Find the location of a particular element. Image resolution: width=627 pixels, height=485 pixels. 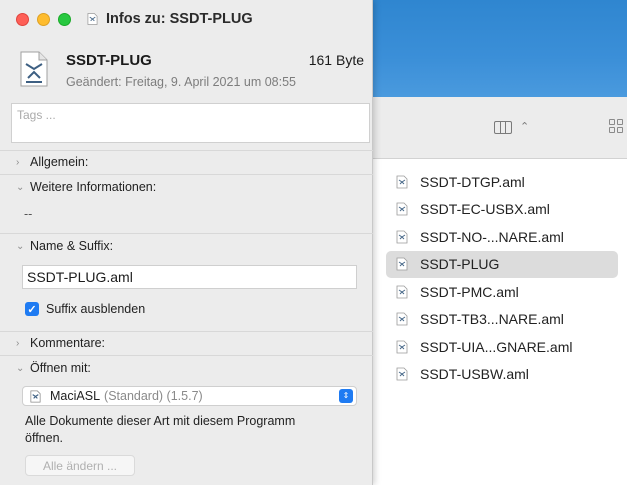

file-item-ssdt-pmc: SSDT-PMC.aml is located at coordinates (502, 292).